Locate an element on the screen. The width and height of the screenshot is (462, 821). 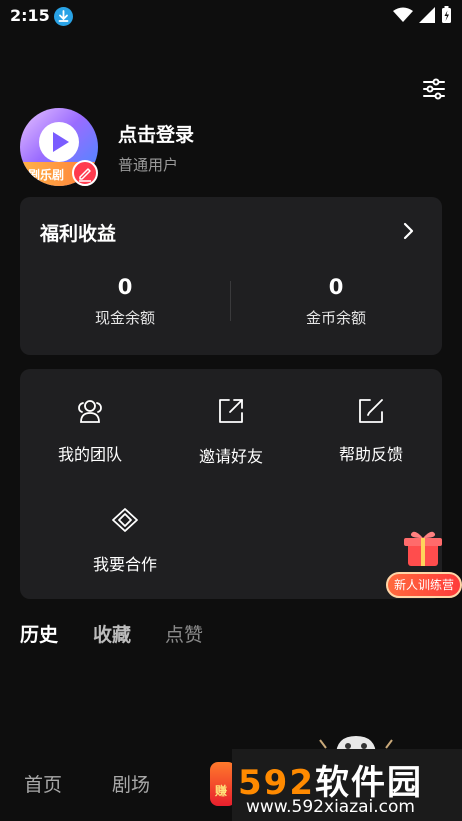
status-bar: 2:15 is located at coordinates (231, 16).